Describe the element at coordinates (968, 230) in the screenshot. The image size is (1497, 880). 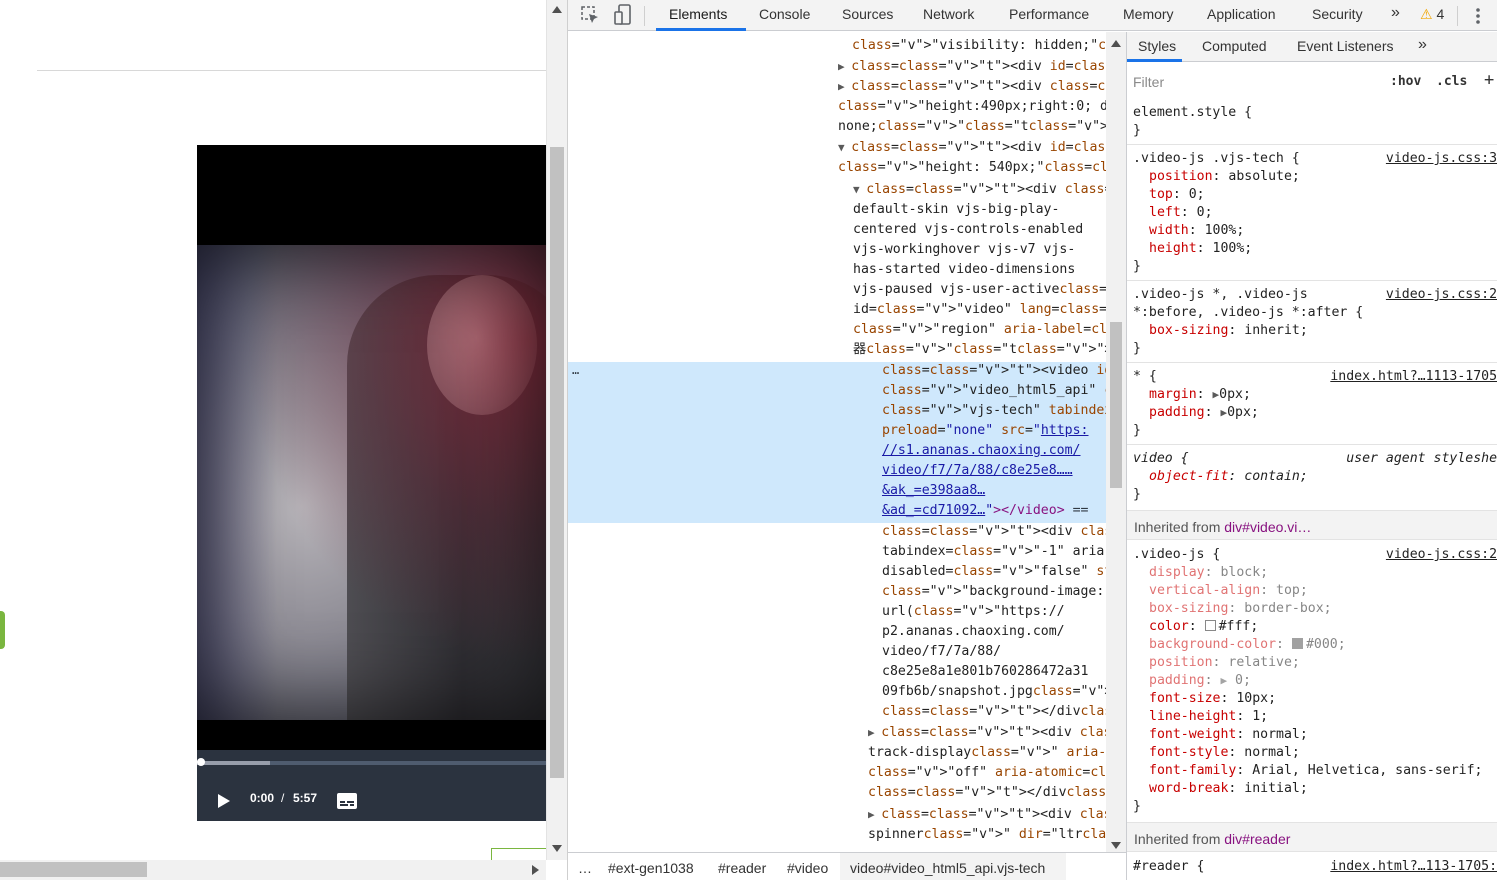
I see `dom-line: centered vjs-controls-enabled` at that location.